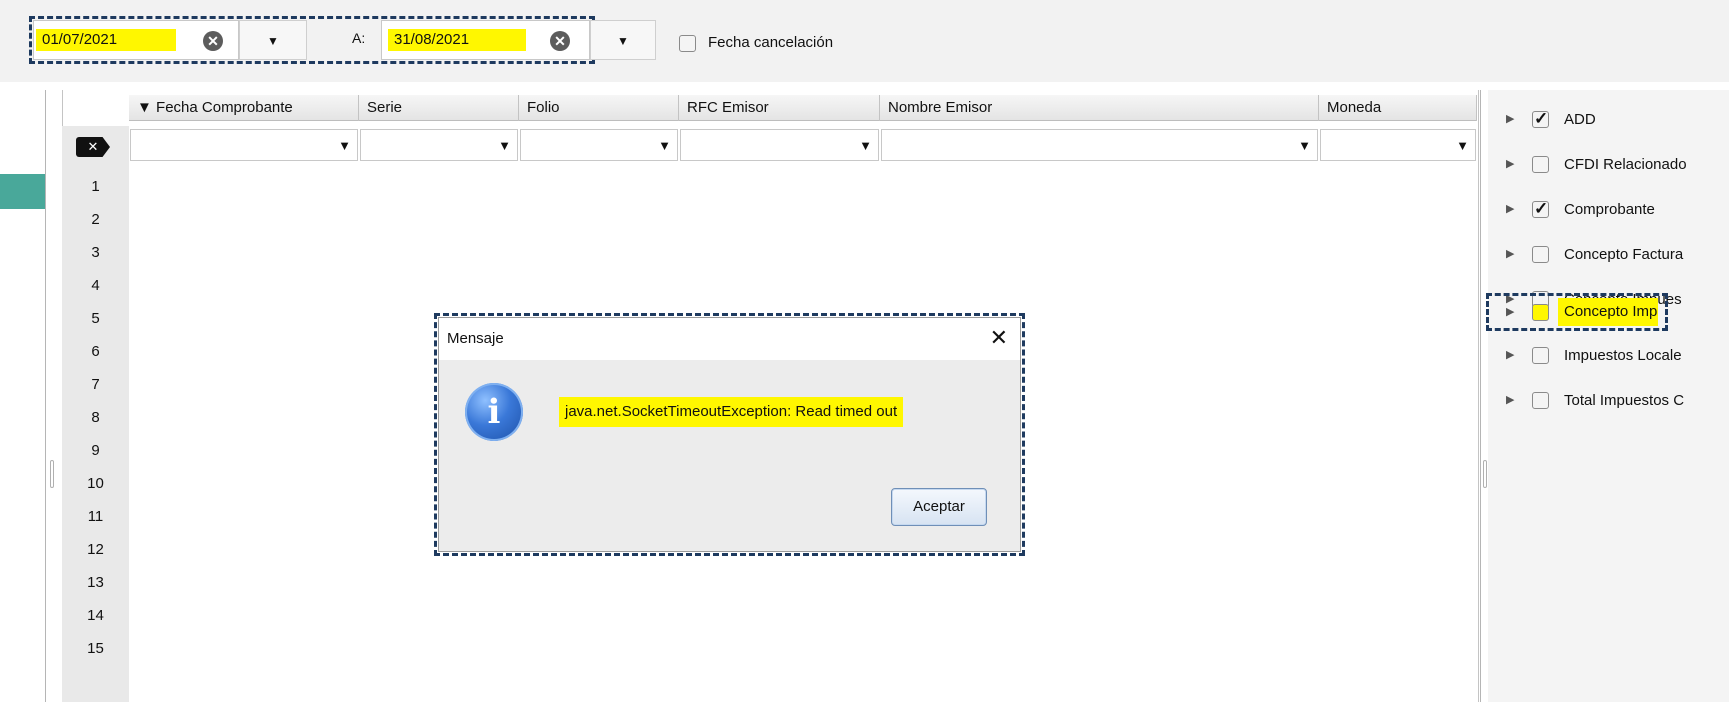  What do you see at coordinates (439, 145) in the screenshot?
I see `filter-serie: ▼` at bounding box center [439, 145].